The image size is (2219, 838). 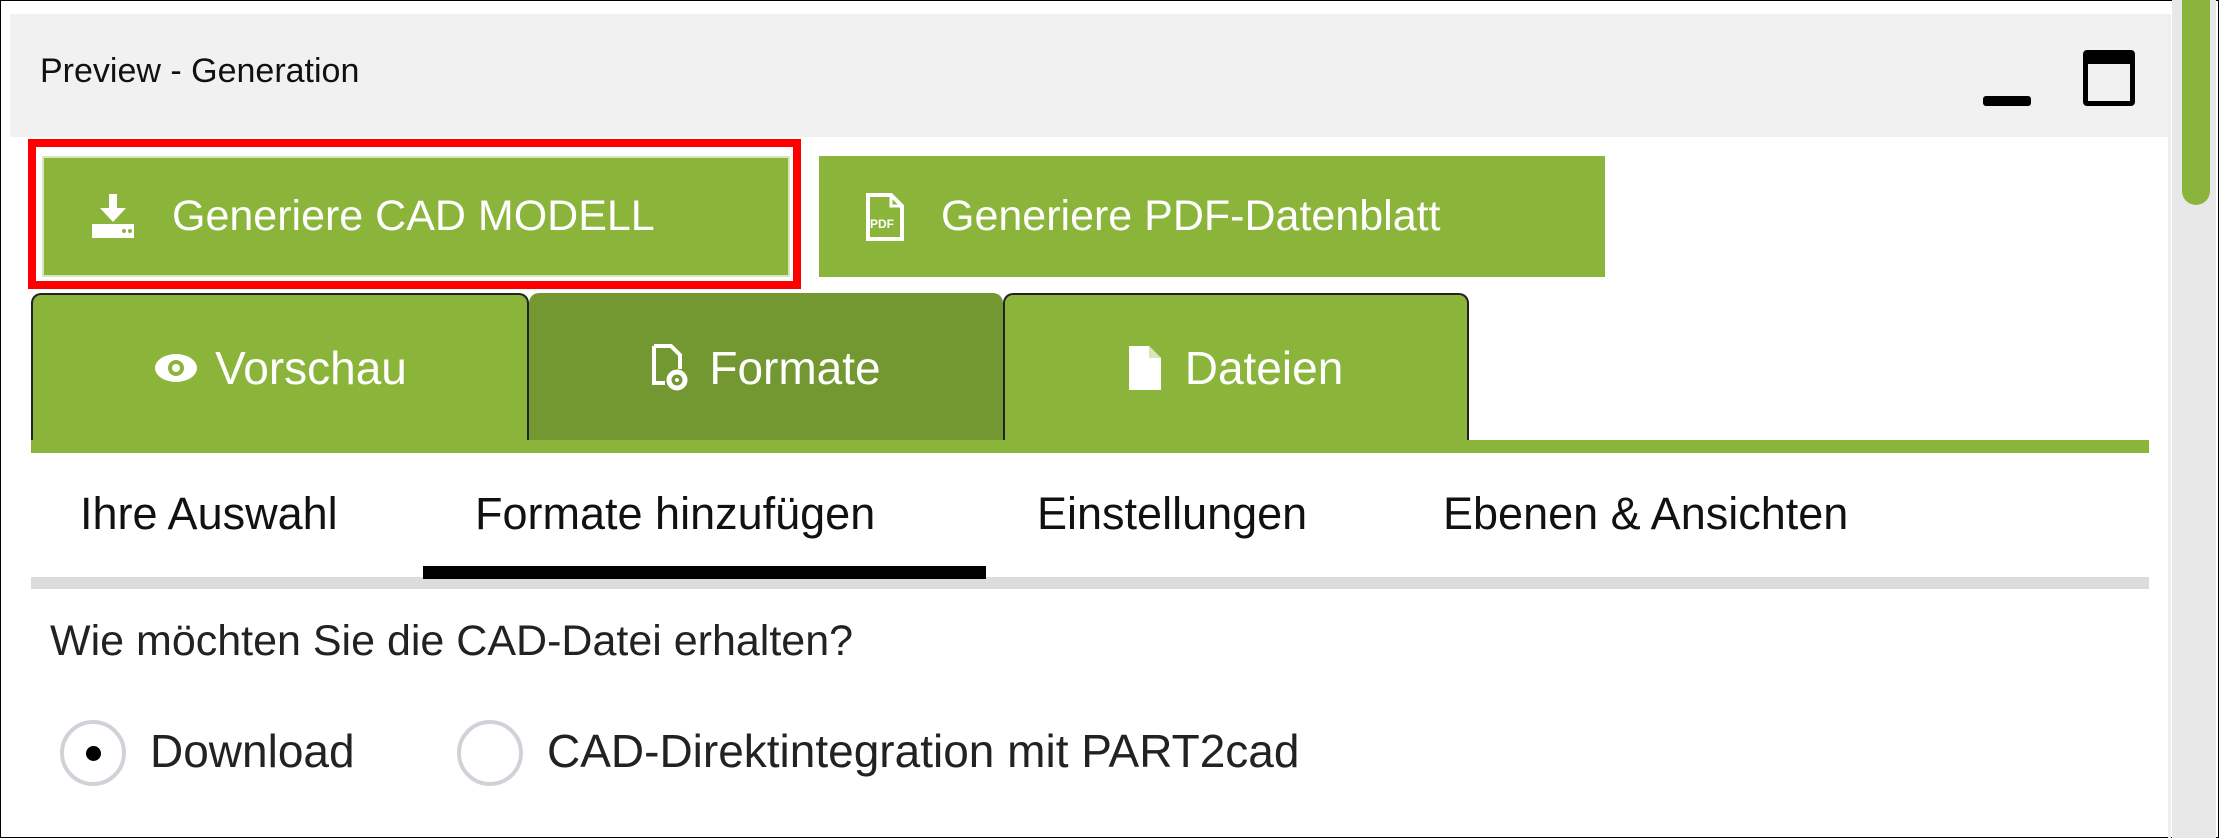 I want to click on subtab-einstellungen: Einstellungen, so click(x=1172, y=514).